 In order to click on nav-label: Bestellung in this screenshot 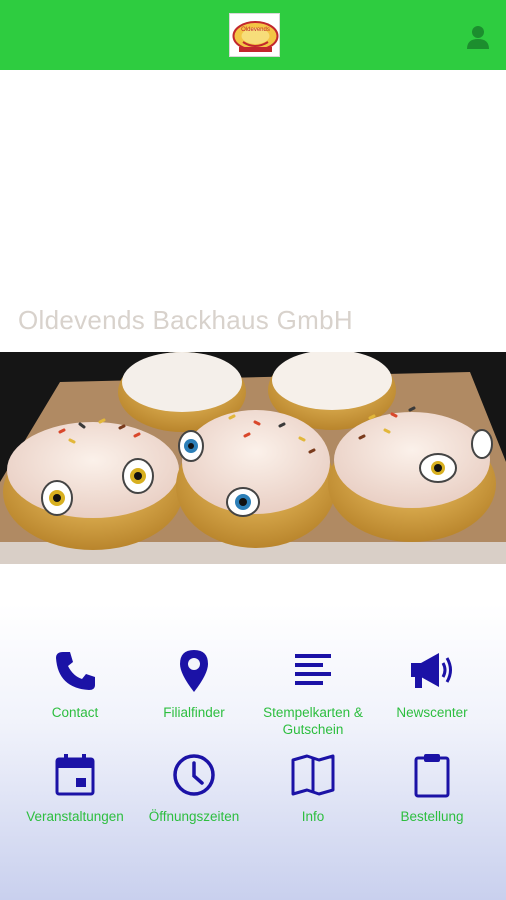, I will do `click(432, 816)`.